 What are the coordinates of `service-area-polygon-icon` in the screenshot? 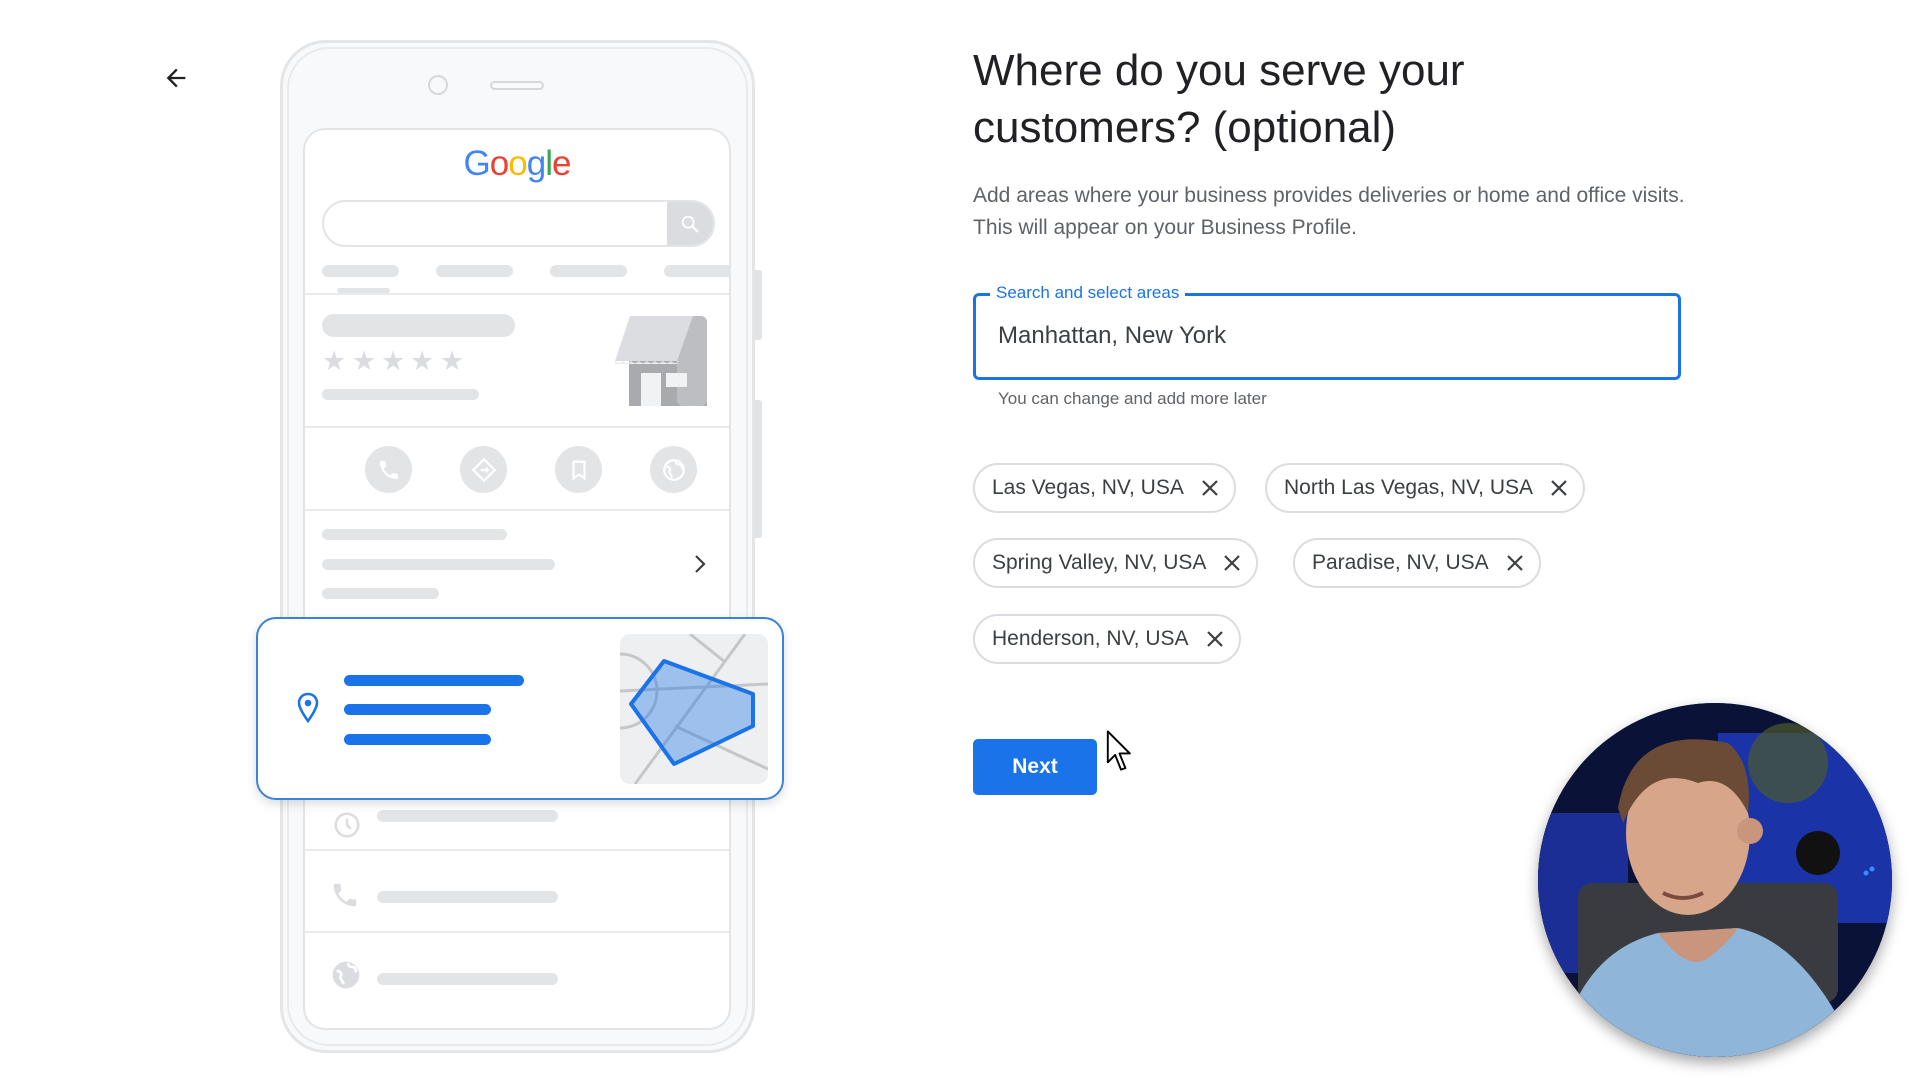 It's located at (694, 709).